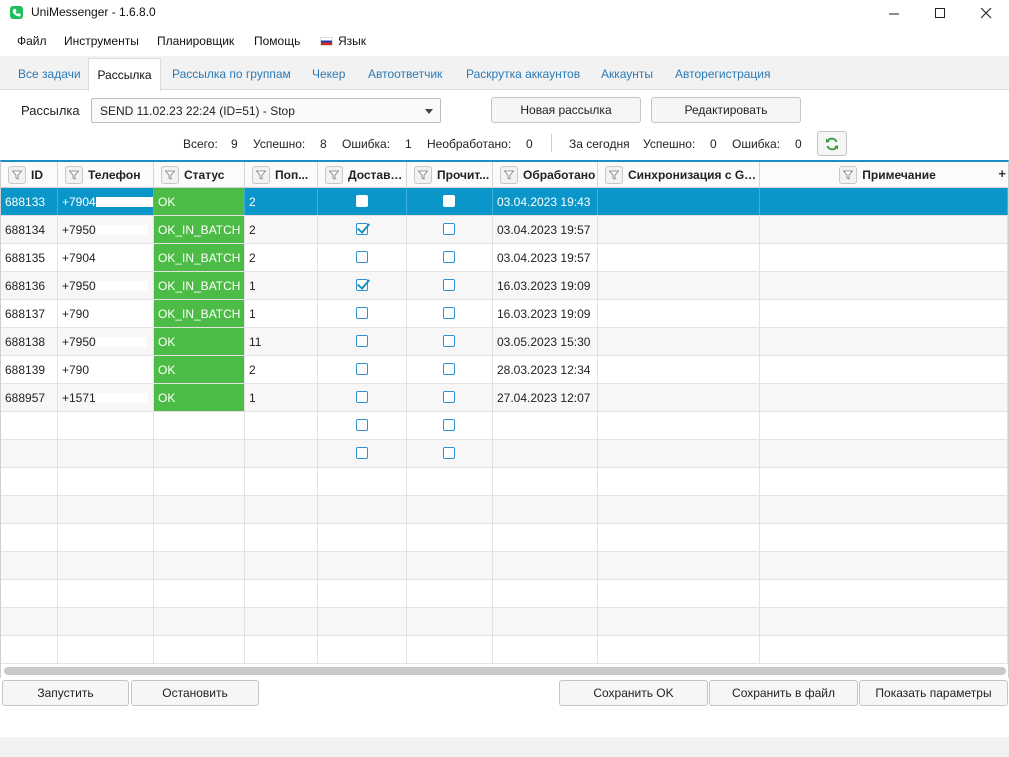 This screenshot has width=1009, height=757. What do you see at coordinates (545, 369) in the screenshot?
I see `cell-processed: 28.03.2023 12:34` at bounding box center [545, 369].